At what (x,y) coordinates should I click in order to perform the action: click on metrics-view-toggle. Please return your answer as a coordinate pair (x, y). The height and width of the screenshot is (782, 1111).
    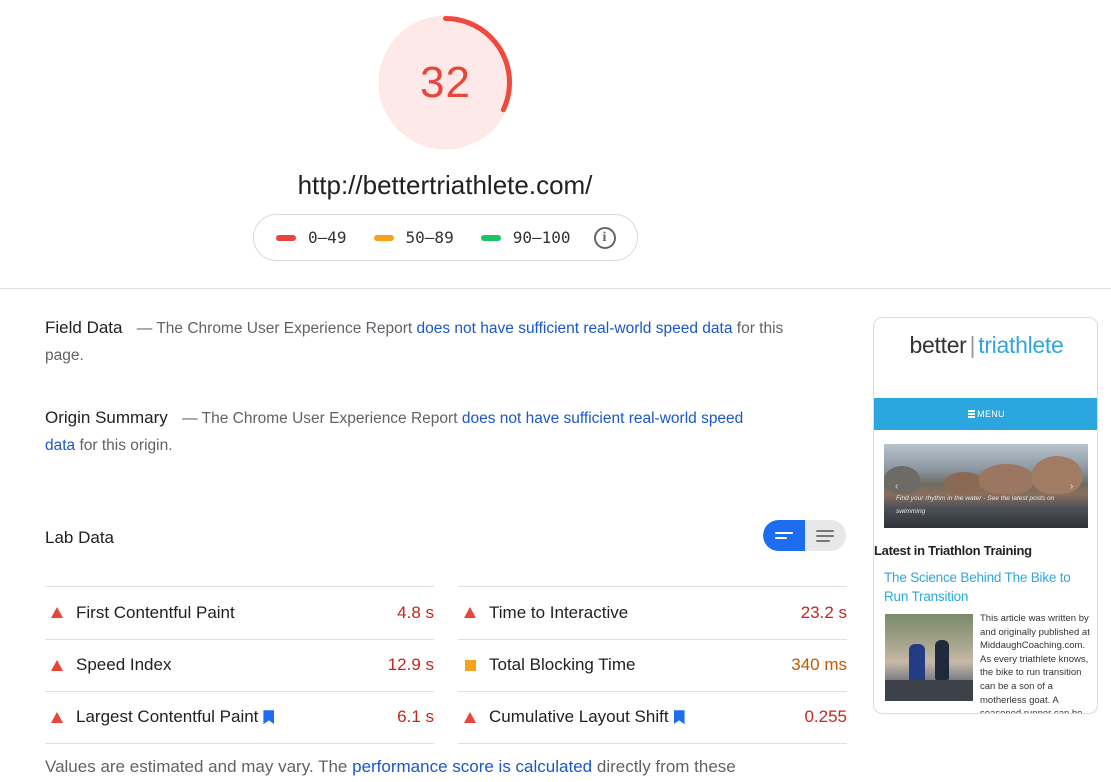
    Looking at the image, I should click on (804, 535).